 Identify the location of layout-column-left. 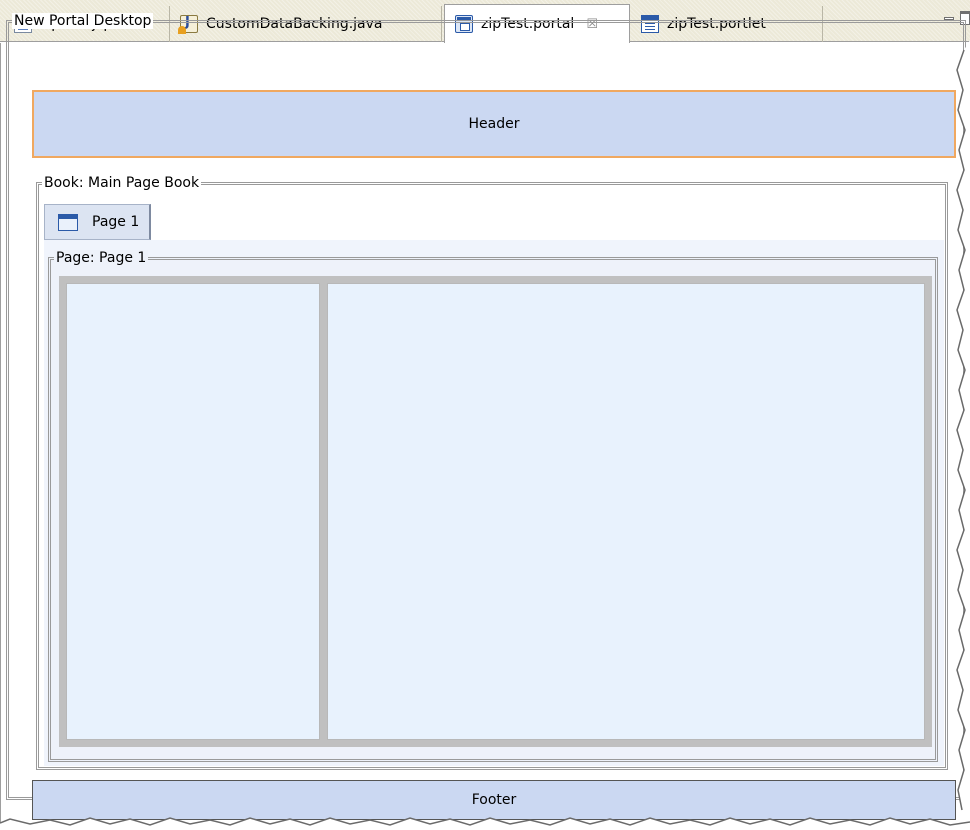
(193, 511).